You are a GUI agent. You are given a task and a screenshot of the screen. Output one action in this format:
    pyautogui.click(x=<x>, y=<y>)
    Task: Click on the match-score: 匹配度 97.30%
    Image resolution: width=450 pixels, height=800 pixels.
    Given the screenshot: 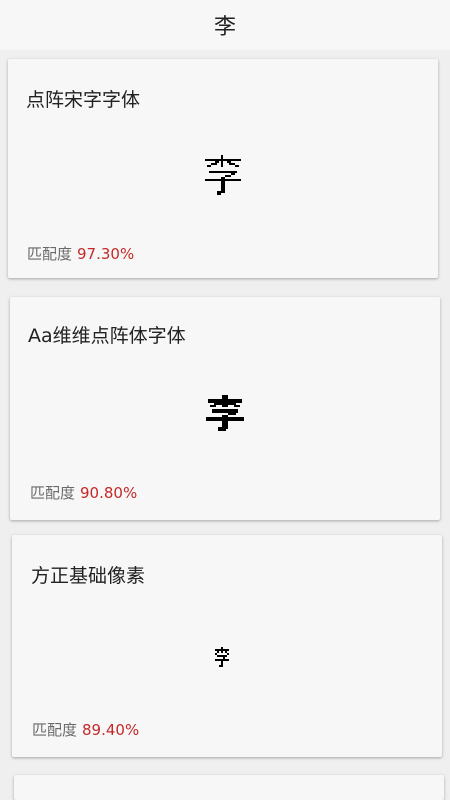 What is the action you would take?
    pyautogui.click(x=80, y=253)
    